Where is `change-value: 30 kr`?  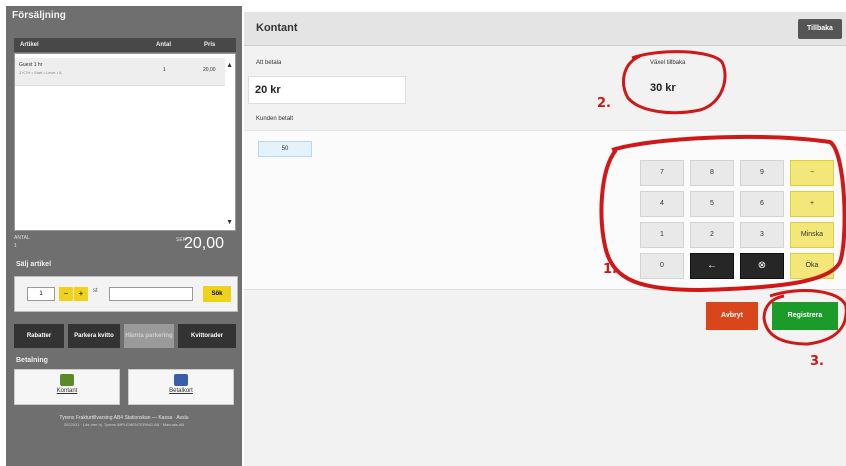
change-value: 30 kr is located at coordinates (663, 88).